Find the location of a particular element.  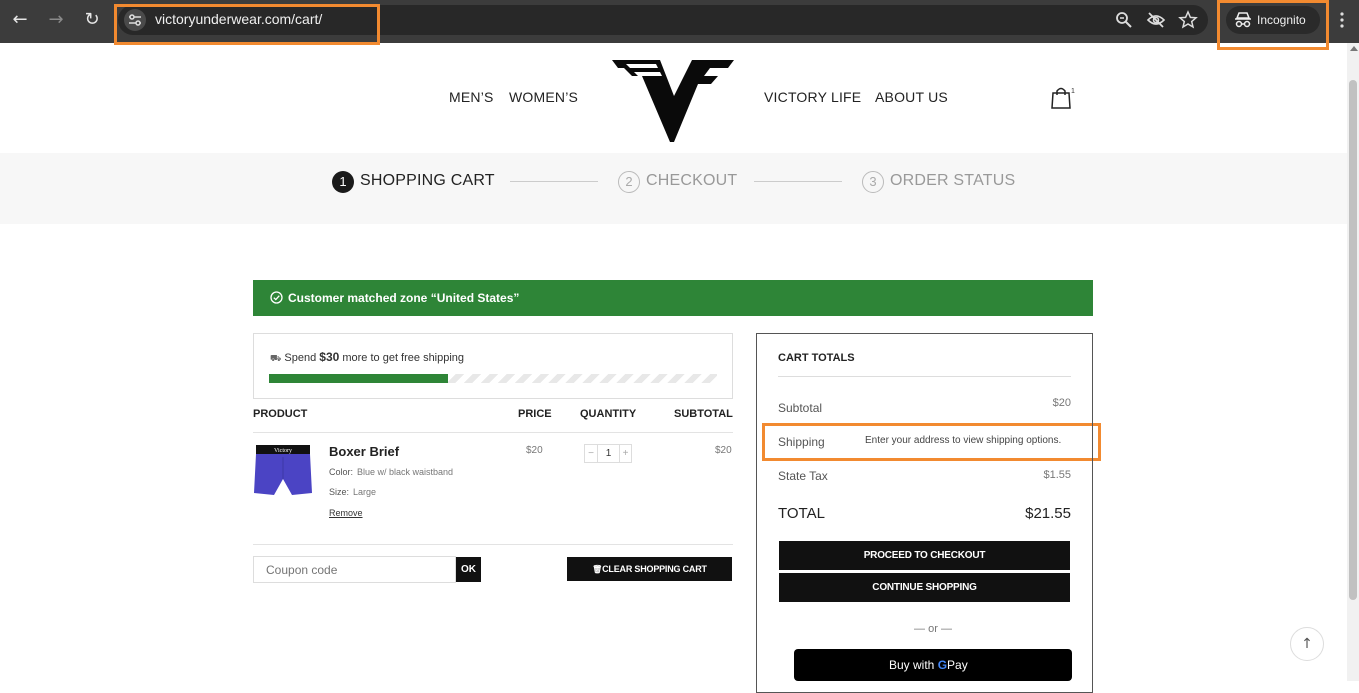

cart-count: 1 is located at coordinates (1073, 91).